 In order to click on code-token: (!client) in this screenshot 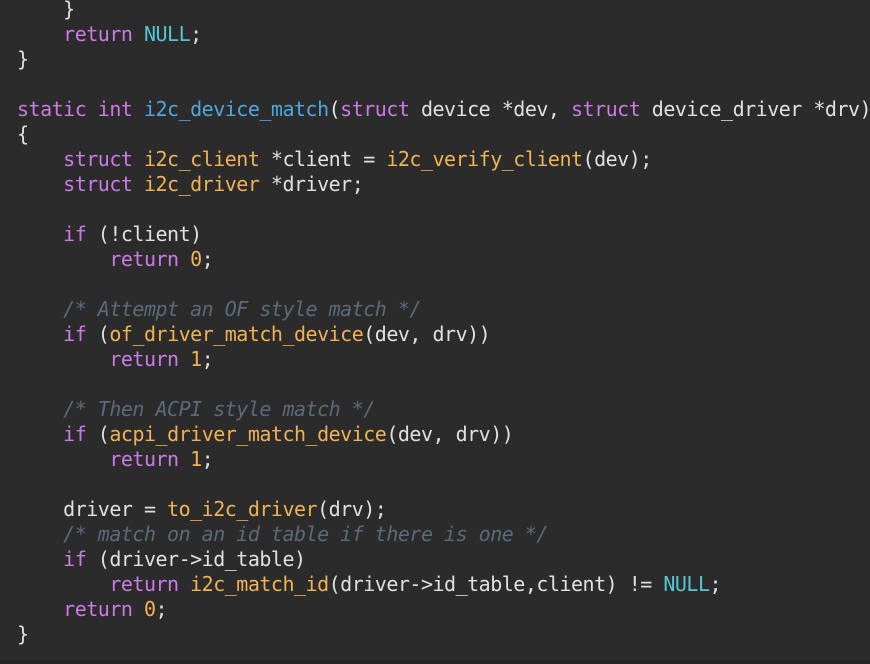, I will do `click(144, 234)`.